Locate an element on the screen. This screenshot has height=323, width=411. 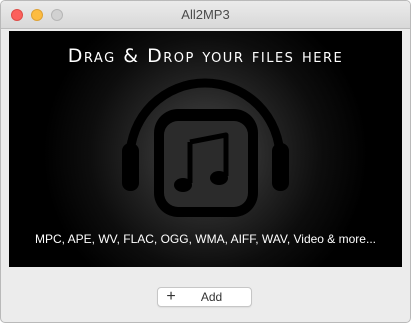
title-bar: All2MP3 is located at coordinates (205, 15).